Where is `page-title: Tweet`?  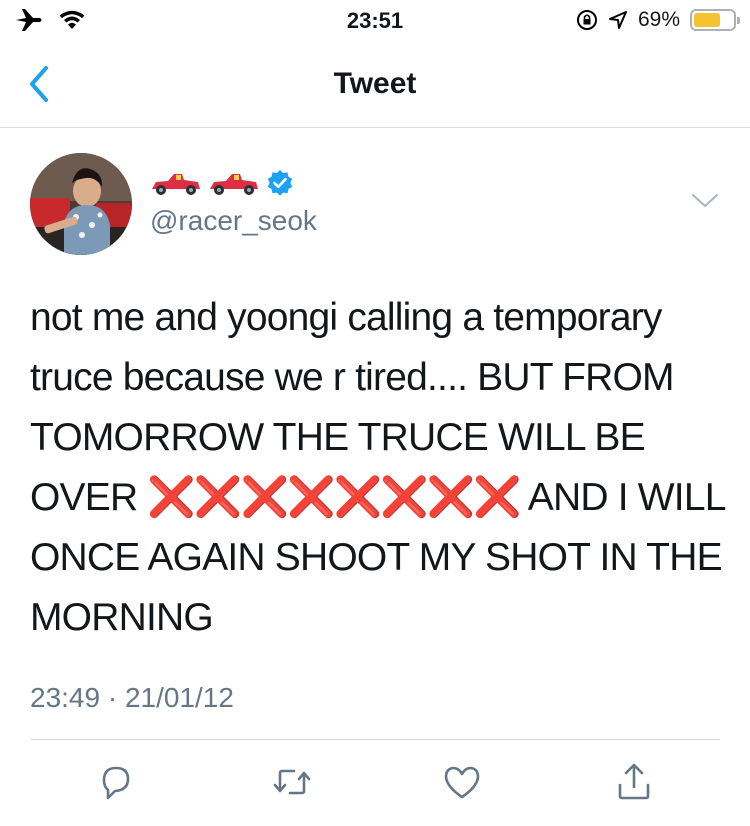 page-title: Tweet is located at coordinates (375, 83).